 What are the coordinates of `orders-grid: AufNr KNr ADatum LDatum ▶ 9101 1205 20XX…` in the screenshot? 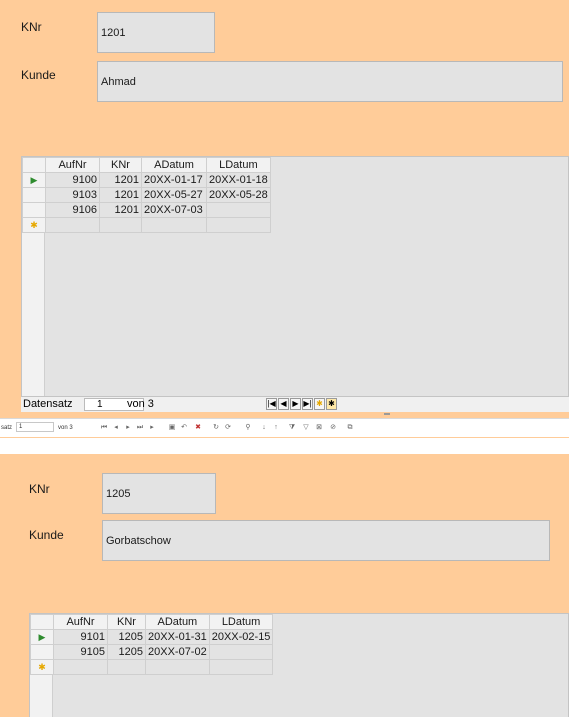 It's located at (299, 665).